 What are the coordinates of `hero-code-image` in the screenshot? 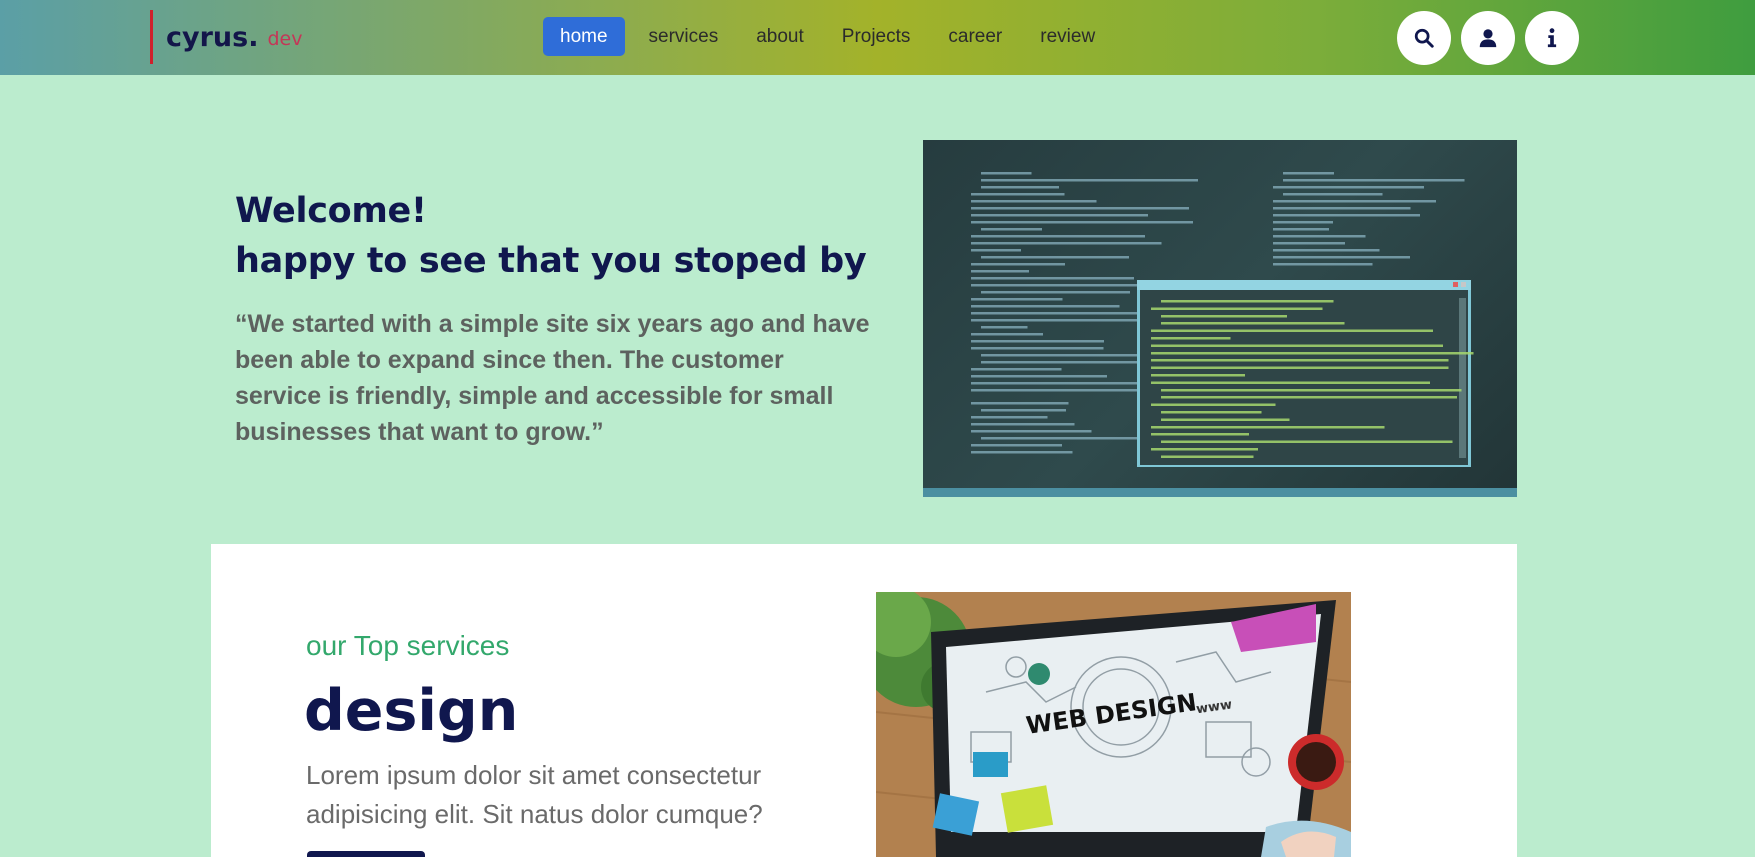 It's located at (1220, 318).